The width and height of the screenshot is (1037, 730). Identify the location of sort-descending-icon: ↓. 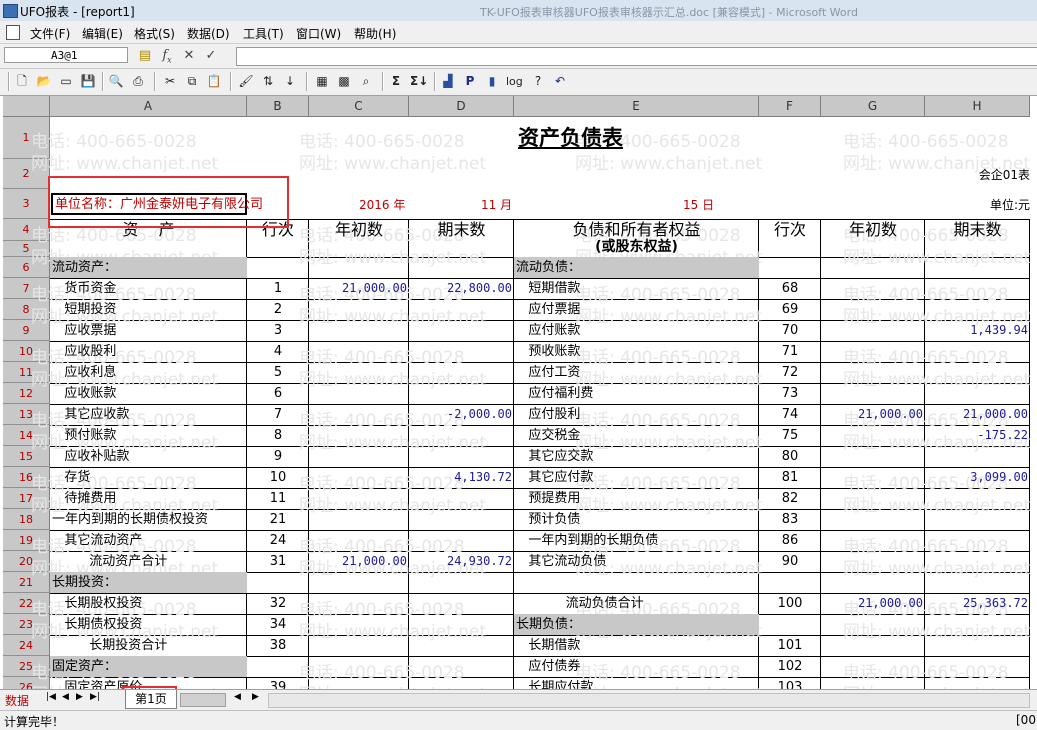
(290, 81).